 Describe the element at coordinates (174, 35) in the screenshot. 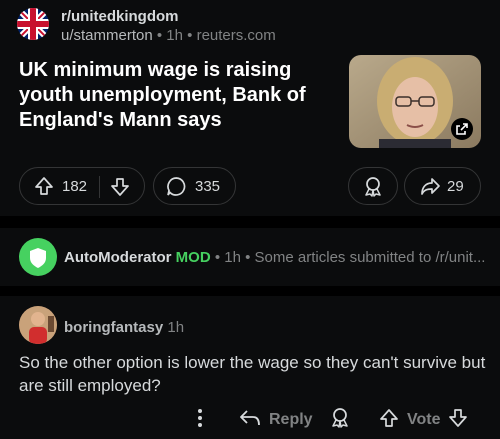

I see `post-age: 1h` at that location.